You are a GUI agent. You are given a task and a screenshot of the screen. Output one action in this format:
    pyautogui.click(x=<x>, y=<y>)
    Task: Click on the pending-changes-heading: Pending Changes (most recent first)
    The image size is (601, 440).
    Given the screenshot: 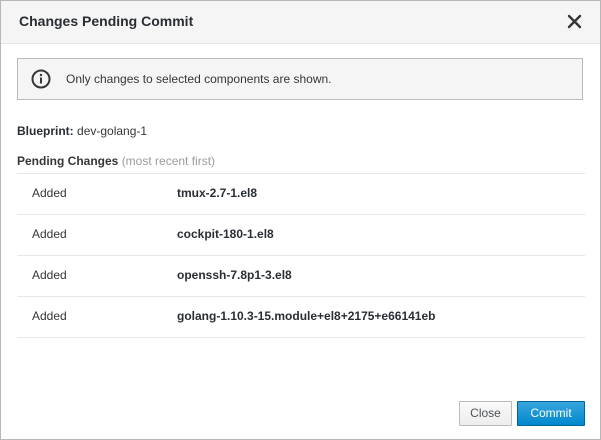 What is the action you would take?
    pyautogui.click(x=116, y=161)
    